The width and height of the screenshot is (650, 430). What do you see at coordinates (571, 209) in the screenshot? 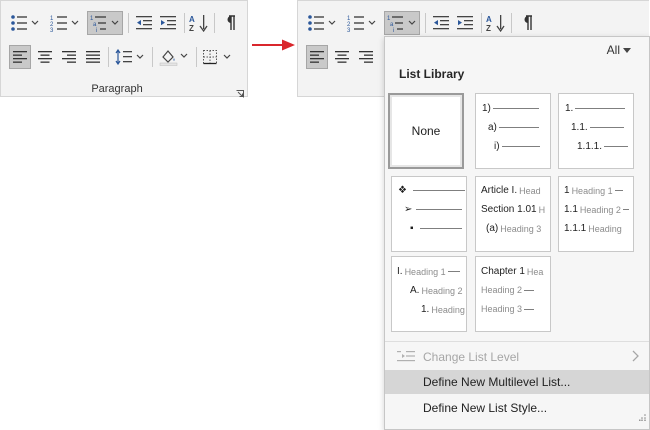
I see `tile-level-2: 1.1` at bounding box center [571, 209].